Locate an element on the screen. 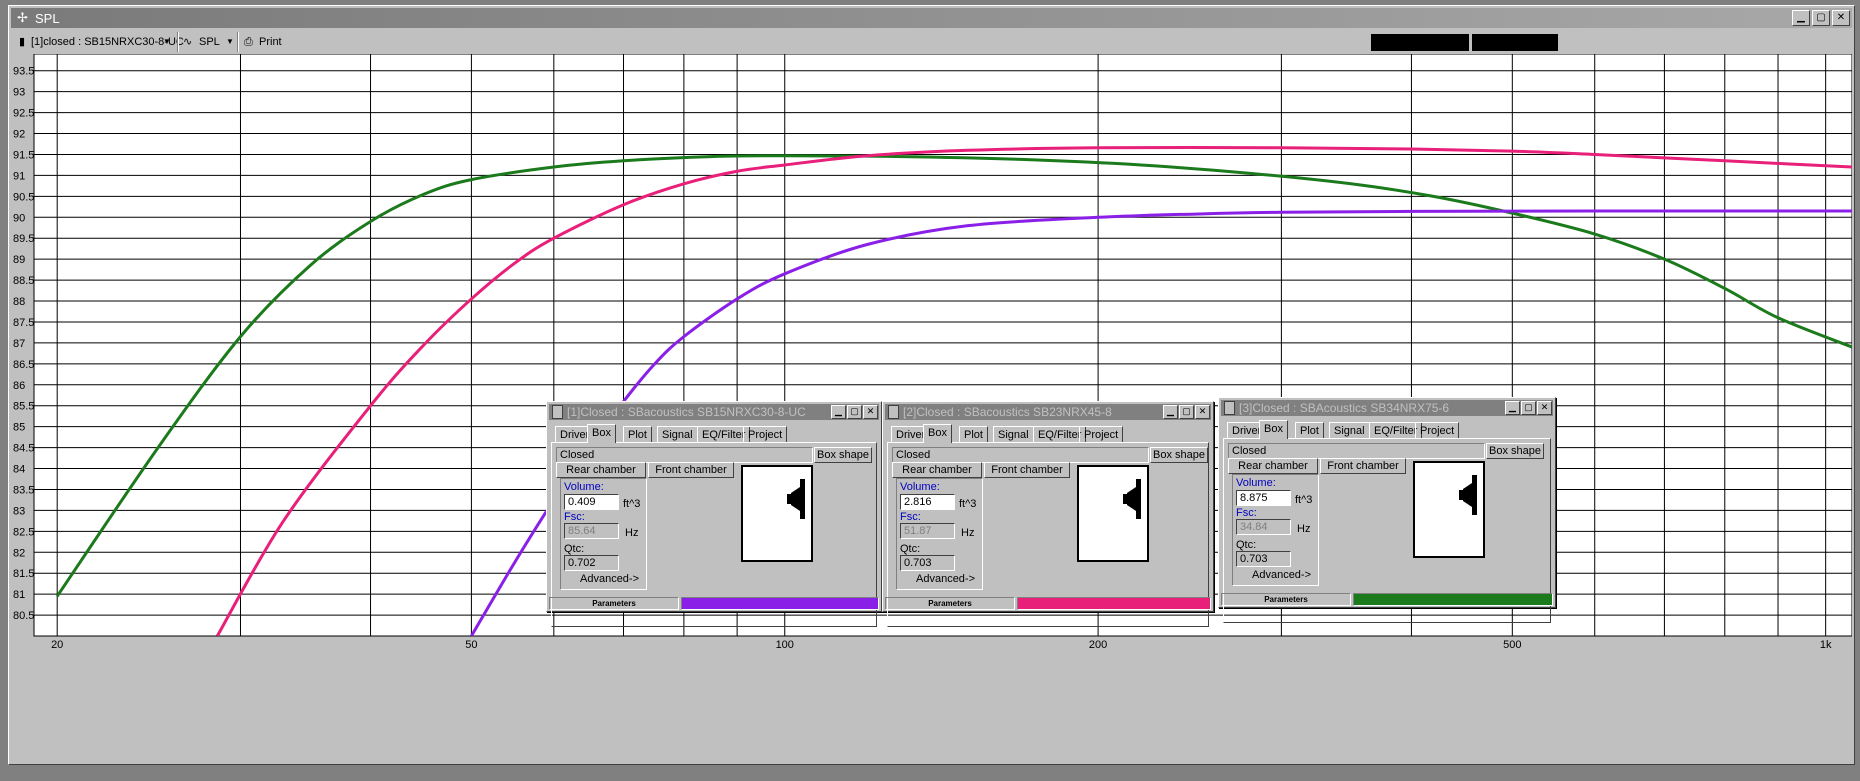 The width and height of the screenshot is (1860, 781). volume-field: 8.875 is located at coordinates (1263, 498).